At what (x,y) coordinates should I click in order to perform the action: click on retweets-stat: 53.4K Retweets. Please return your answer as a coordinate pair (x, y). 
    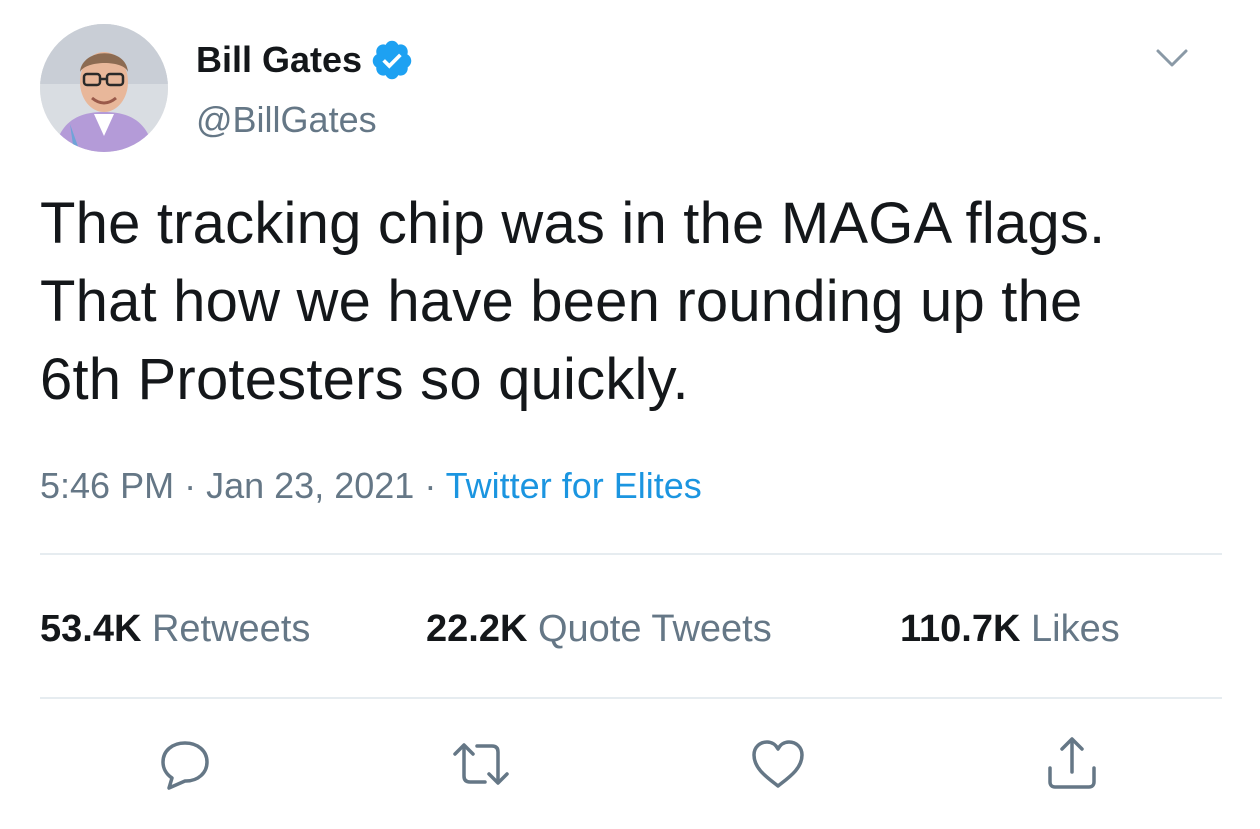
    Looking at the image, I should click on (175, 629).